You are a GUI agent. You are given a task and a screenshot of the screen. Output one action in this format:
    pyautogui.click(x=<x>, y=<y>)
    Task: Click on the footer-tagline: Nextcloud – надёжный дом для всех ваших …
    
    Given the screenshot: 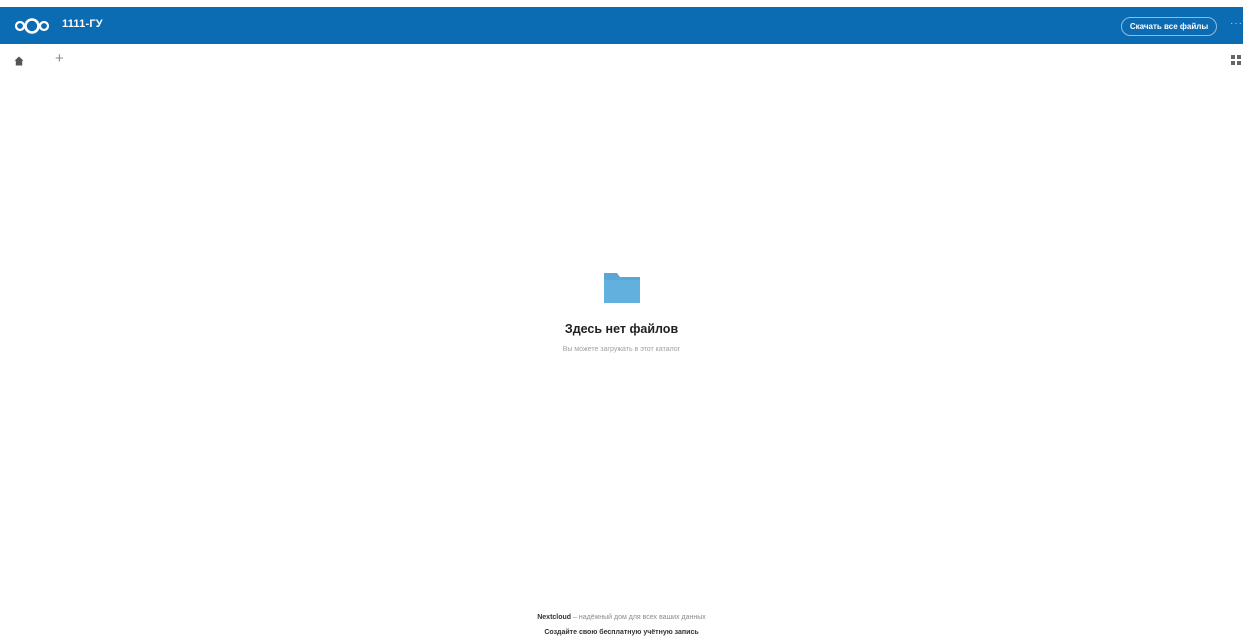 What is the action you would take?
    pyautogui.click(x=621, y=617)
    